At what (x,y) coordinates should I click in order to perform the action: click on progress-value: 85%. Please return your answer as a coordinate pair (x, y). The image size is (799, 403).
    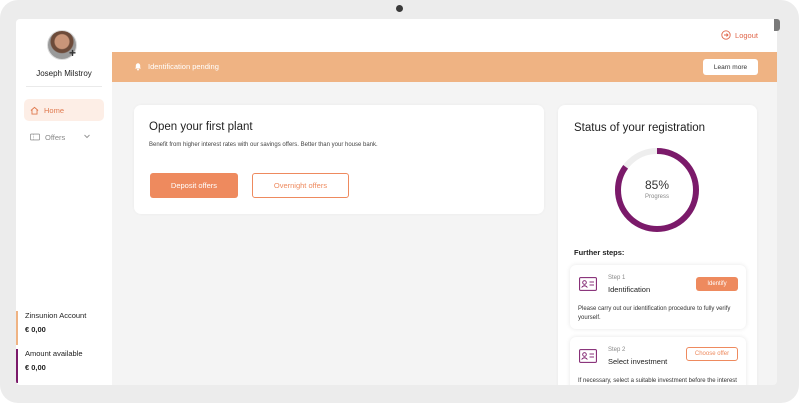
    Looking at the image, I should click on (657, 185).